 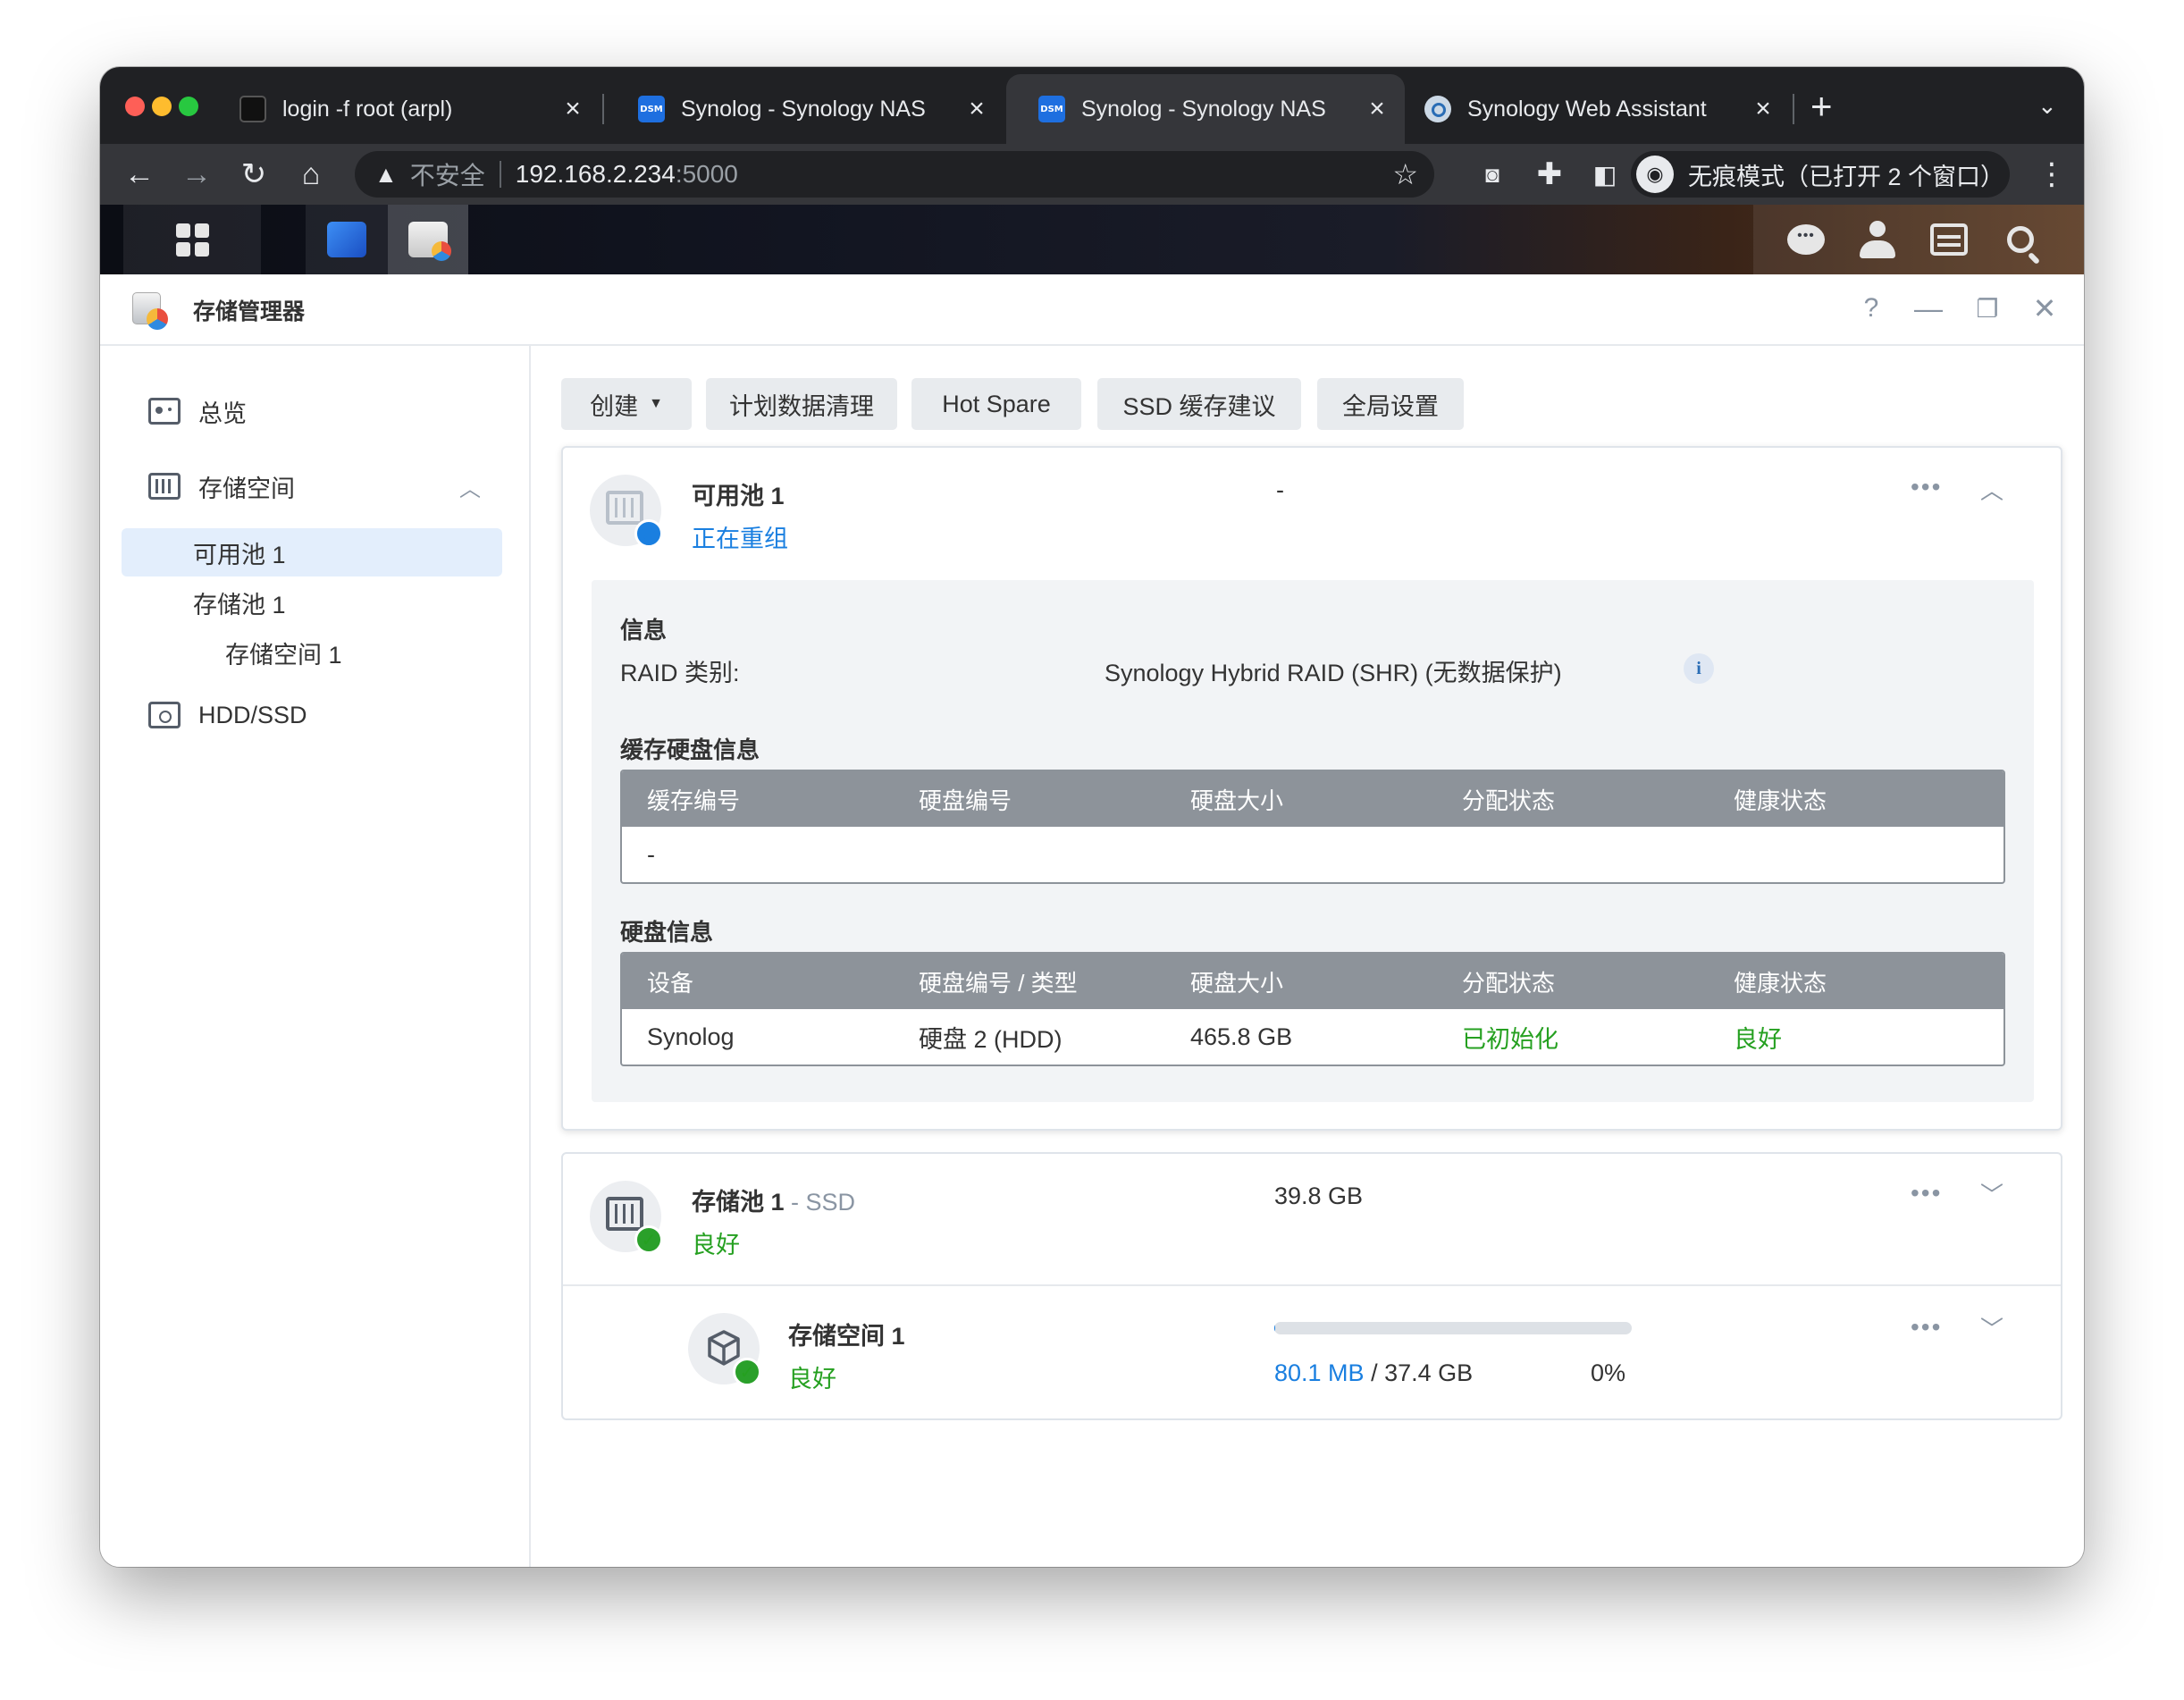 I want to click on column-header: 硬盘编号, so click(x=1029, y=799).